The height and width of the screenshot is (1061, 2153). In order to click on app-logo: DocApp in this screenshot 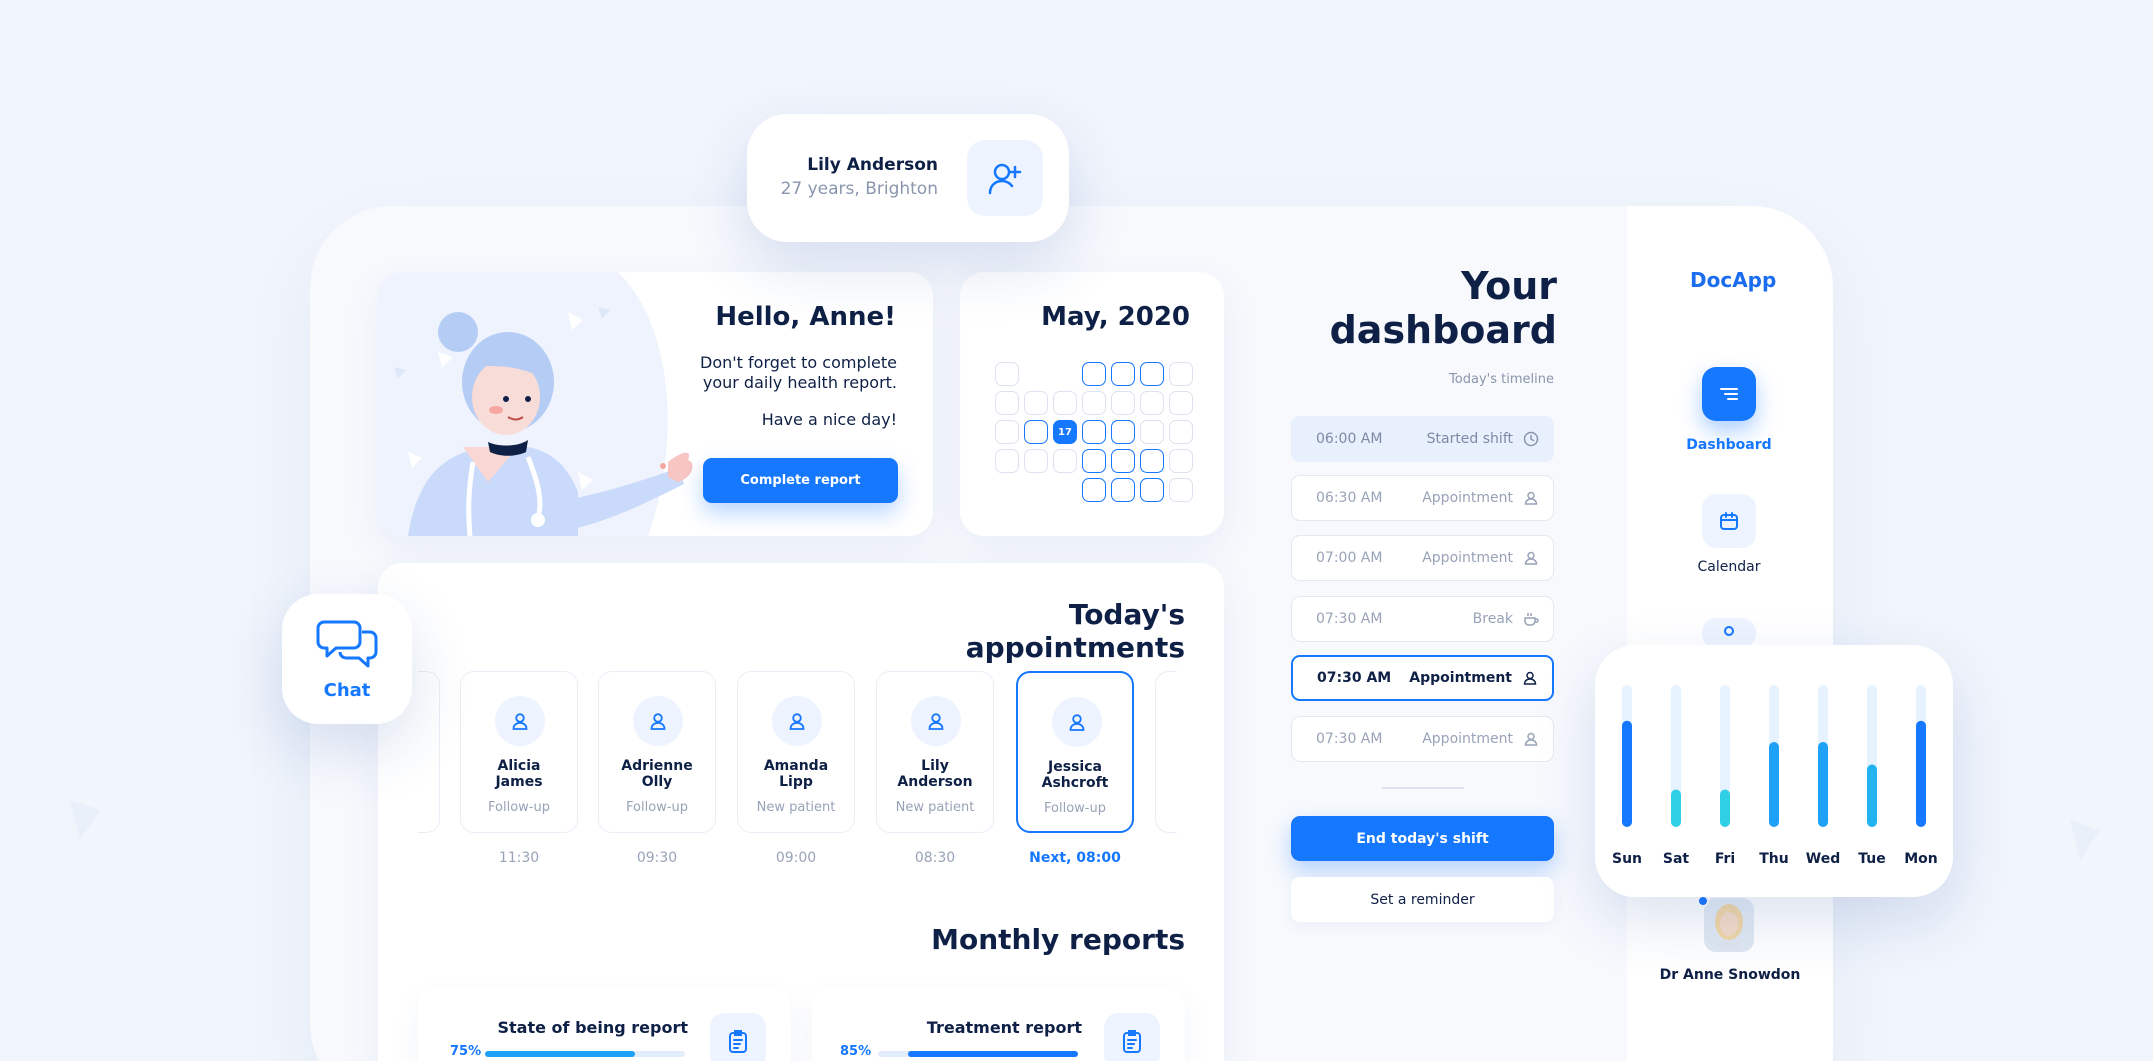, I will do `click(1733, 280)`.